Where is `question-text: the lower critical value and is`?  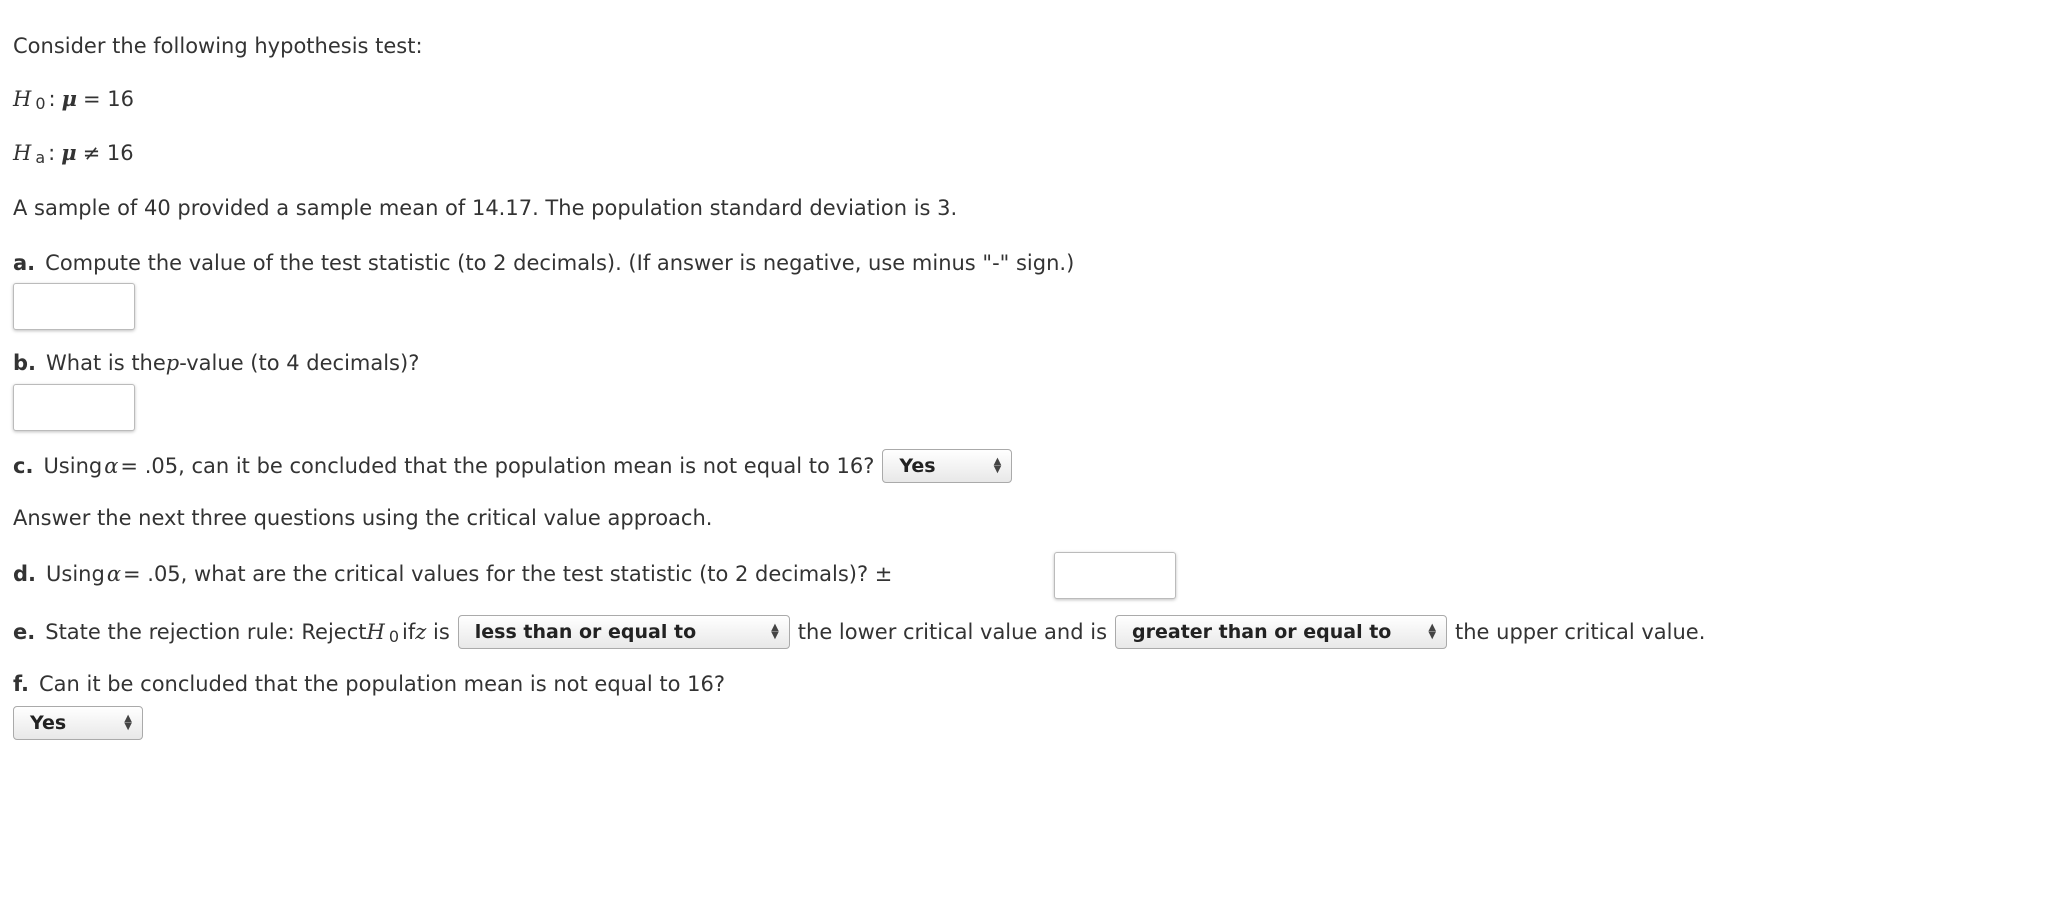 question-text: the lower critical value and is is located at coordinates (952, 632).